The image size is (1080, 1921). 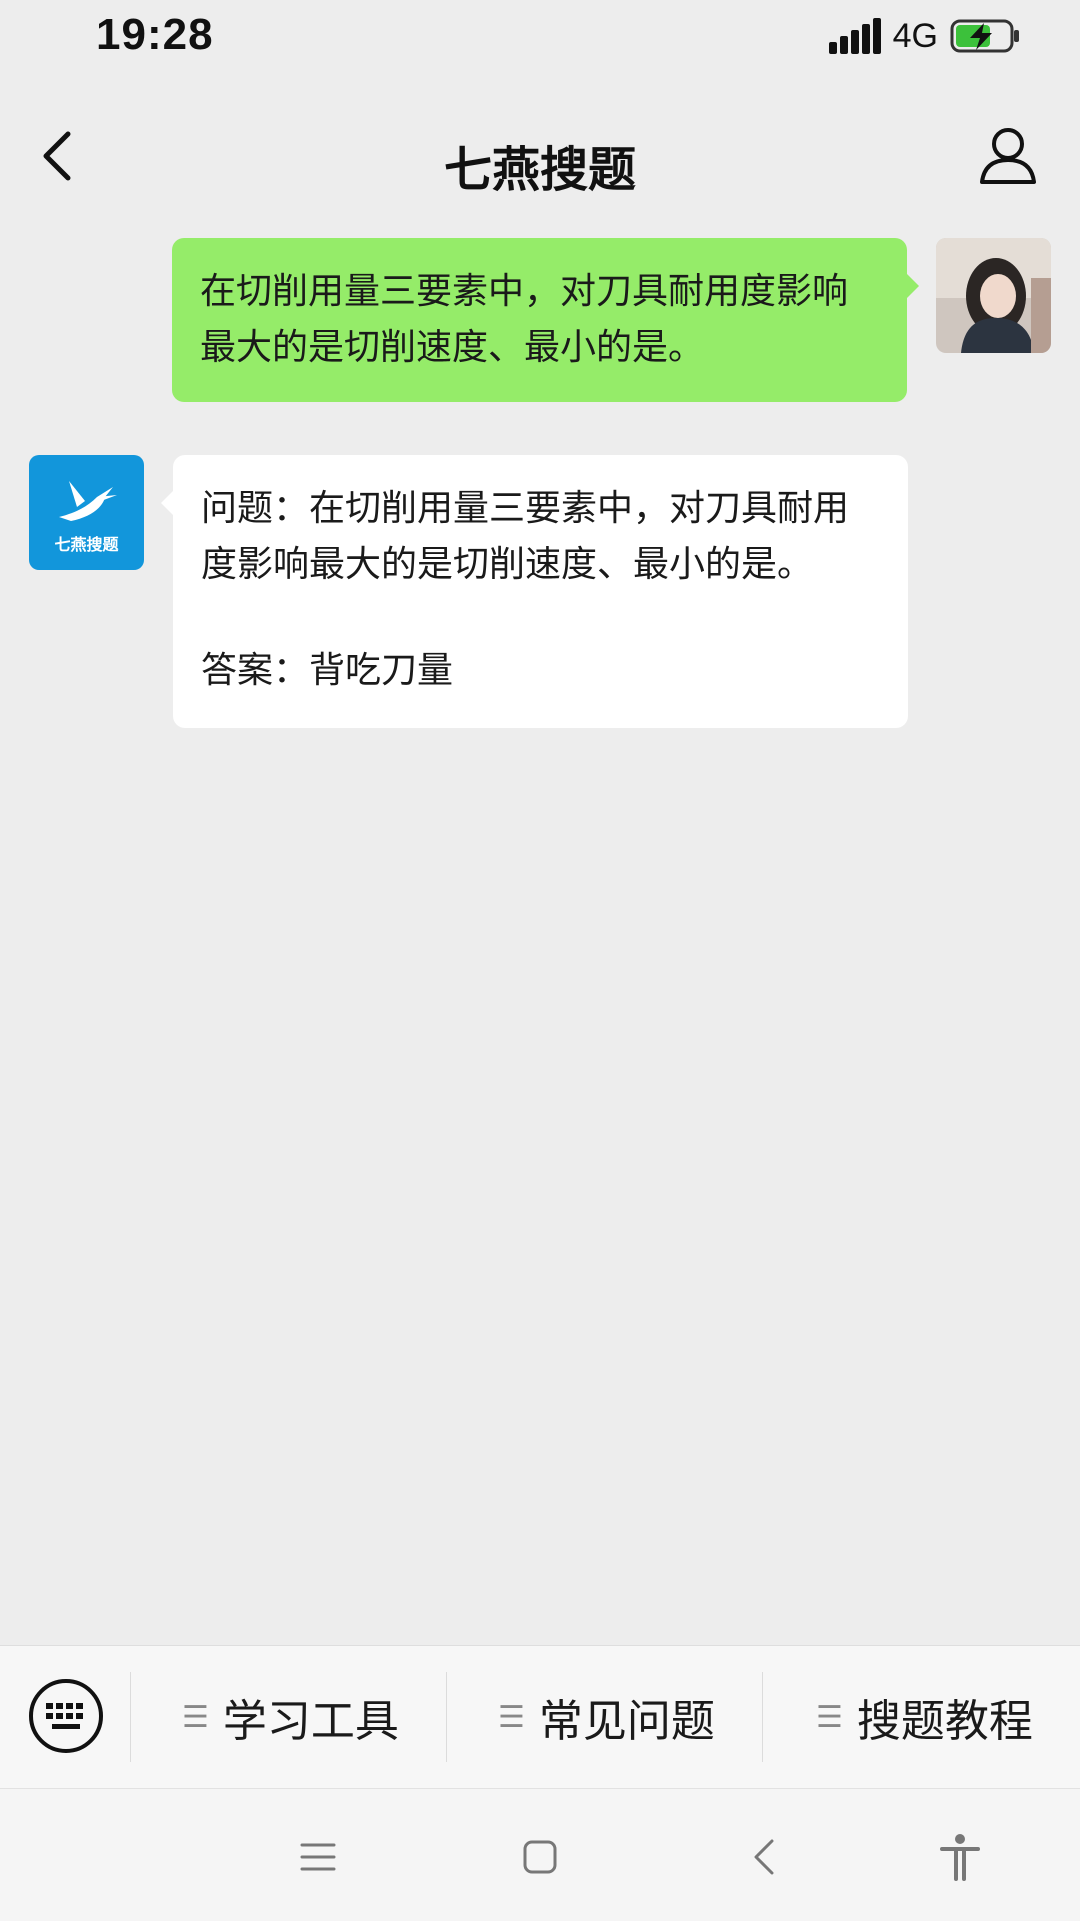 I want to click on keyboard-toggle-button, so click(x=66, y=1716).